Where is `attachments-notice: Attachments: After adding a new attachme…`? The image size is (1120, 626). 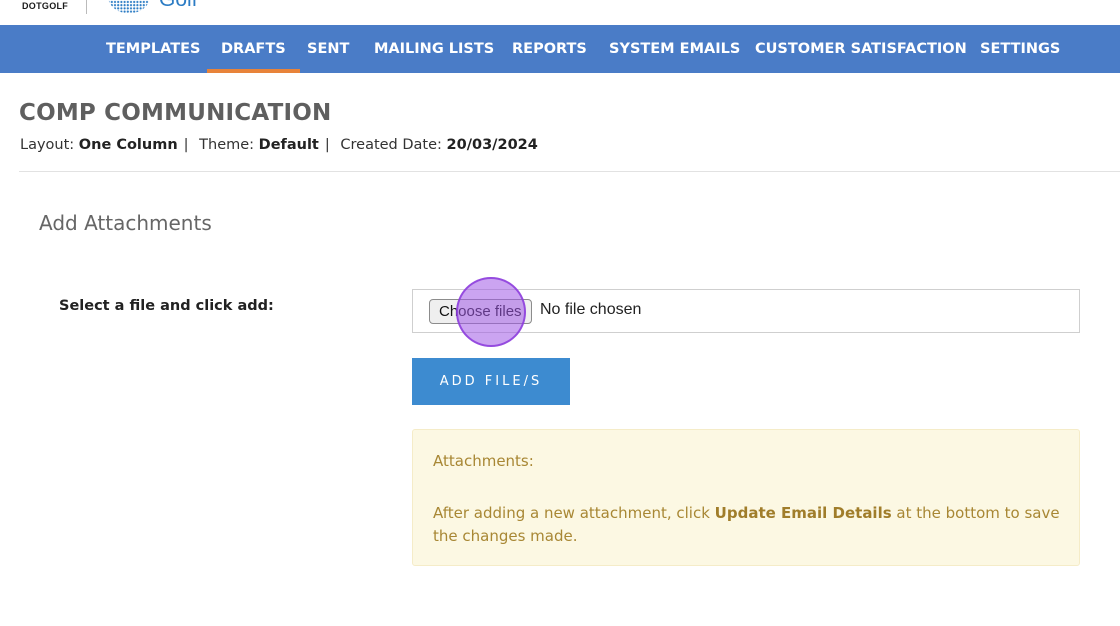 attachments-notice: Attachments: After adding a new attachme… is located at coordinates (746, 497).